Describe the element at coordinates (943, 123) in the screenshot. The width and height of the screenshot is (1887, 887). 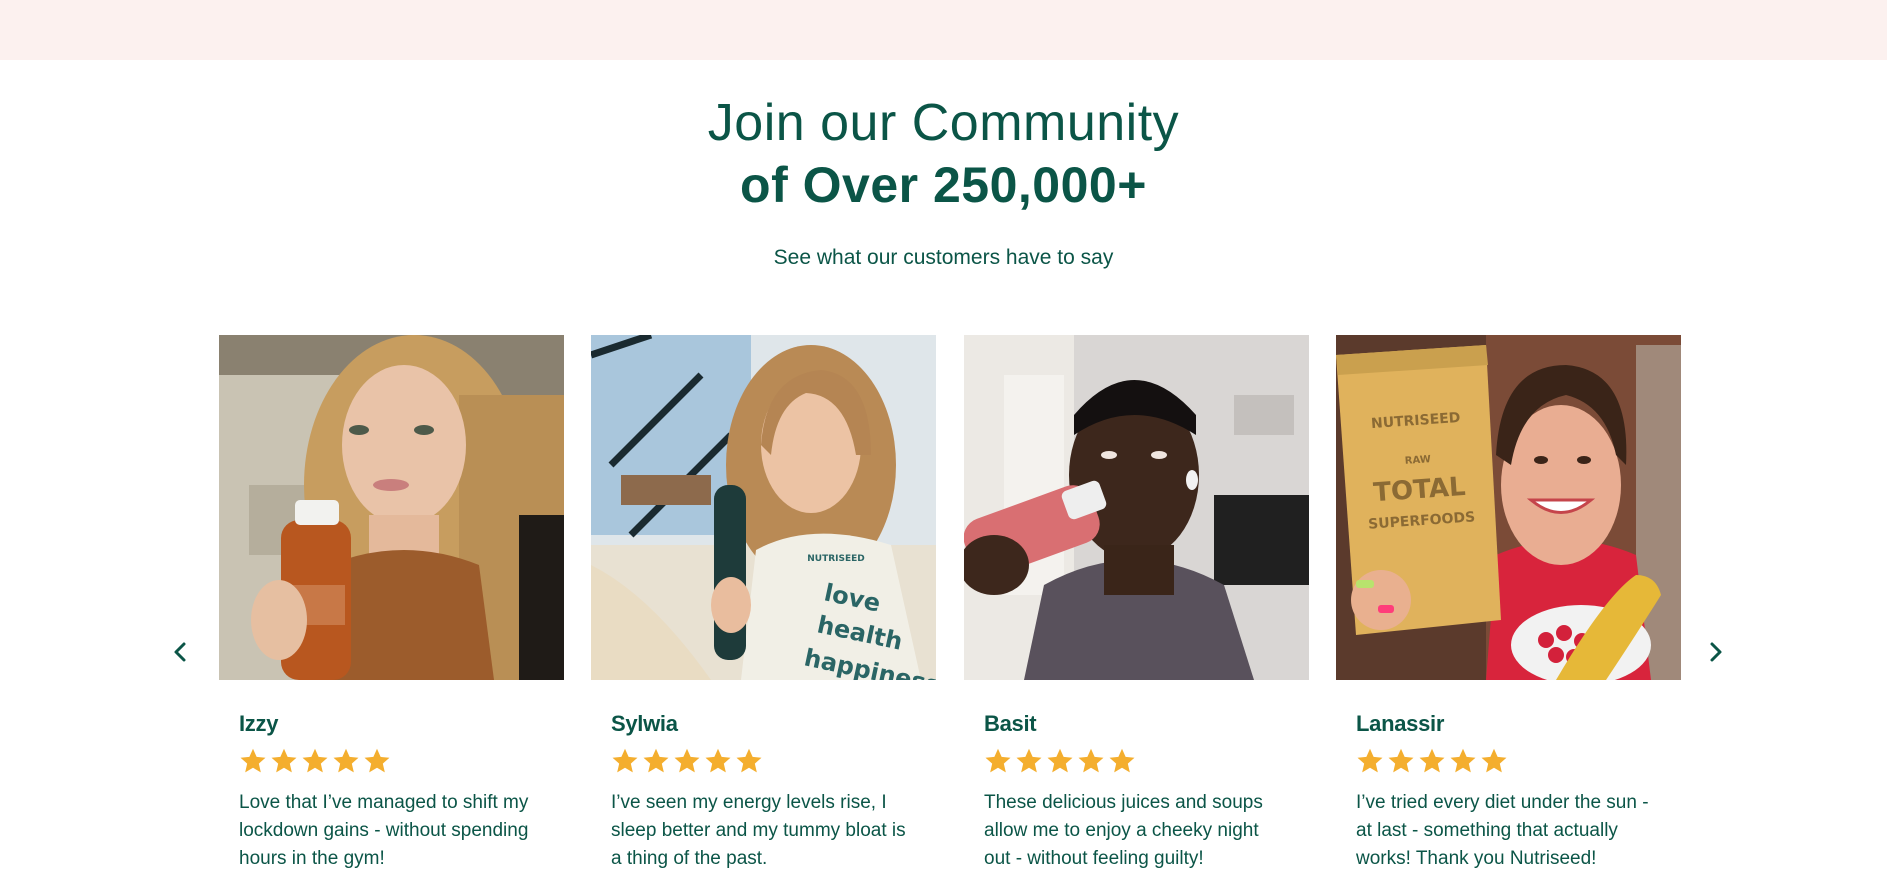
I see `heading-line-1: Join our Community` at that location.